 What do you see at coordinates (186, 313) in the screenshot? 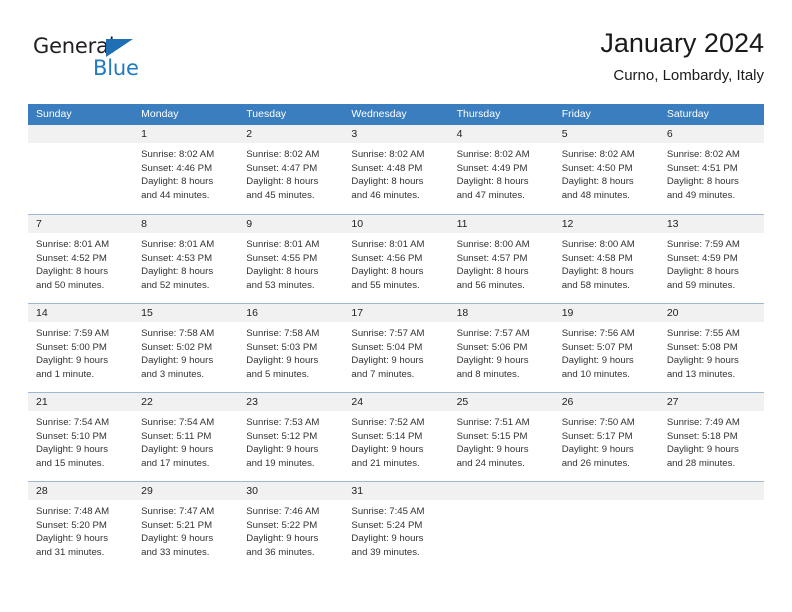
I see `day-number-band: 15` at bounding box center [186, 313].